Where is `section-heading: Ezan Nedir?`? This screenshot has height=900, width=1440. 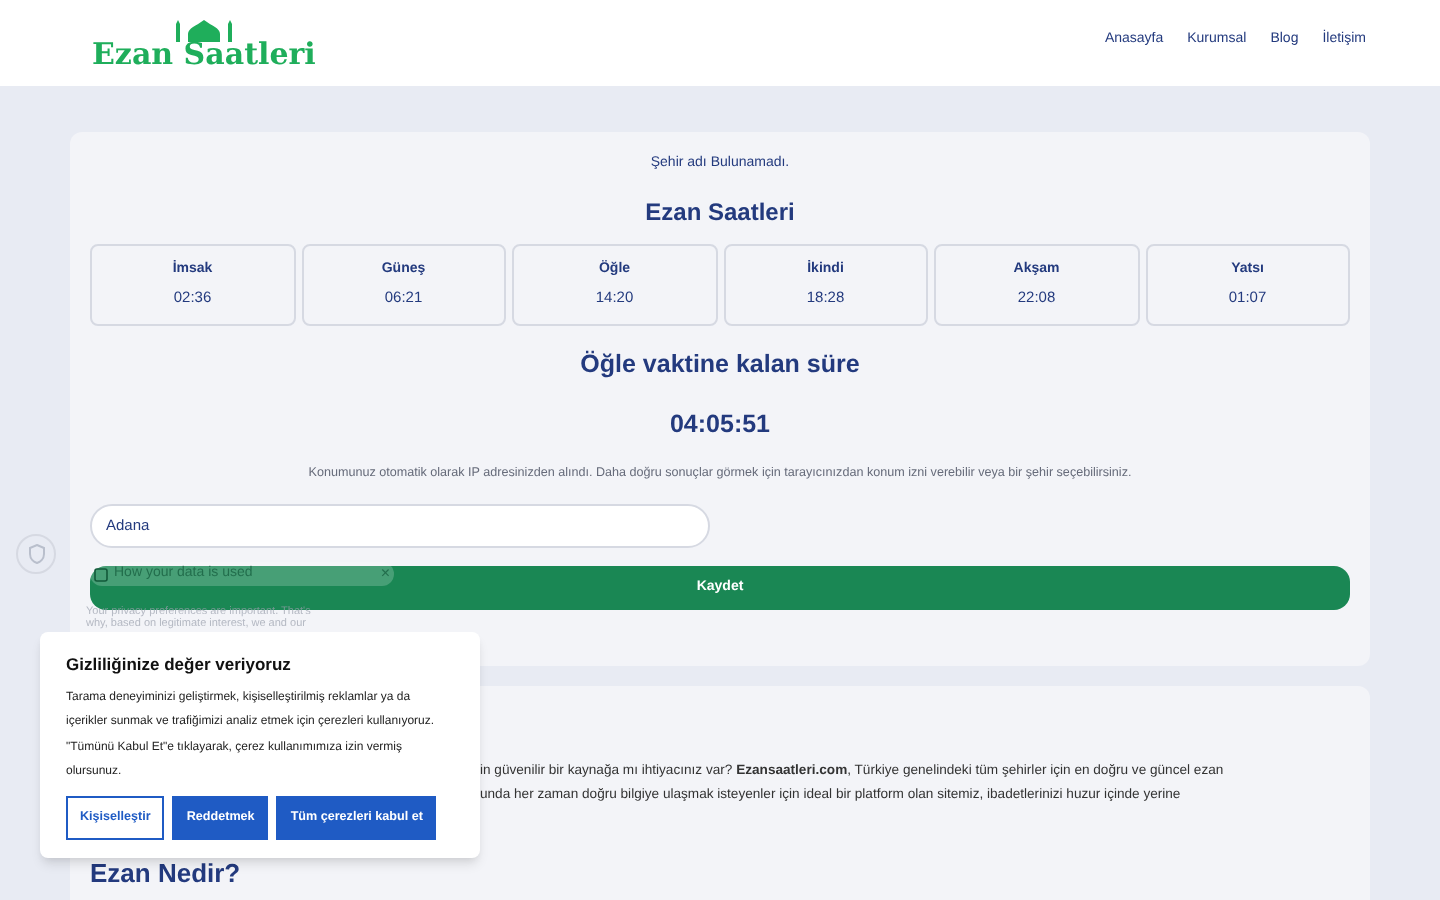
section-heading: Ezan Nedir? is located at coordinates (165, 873).